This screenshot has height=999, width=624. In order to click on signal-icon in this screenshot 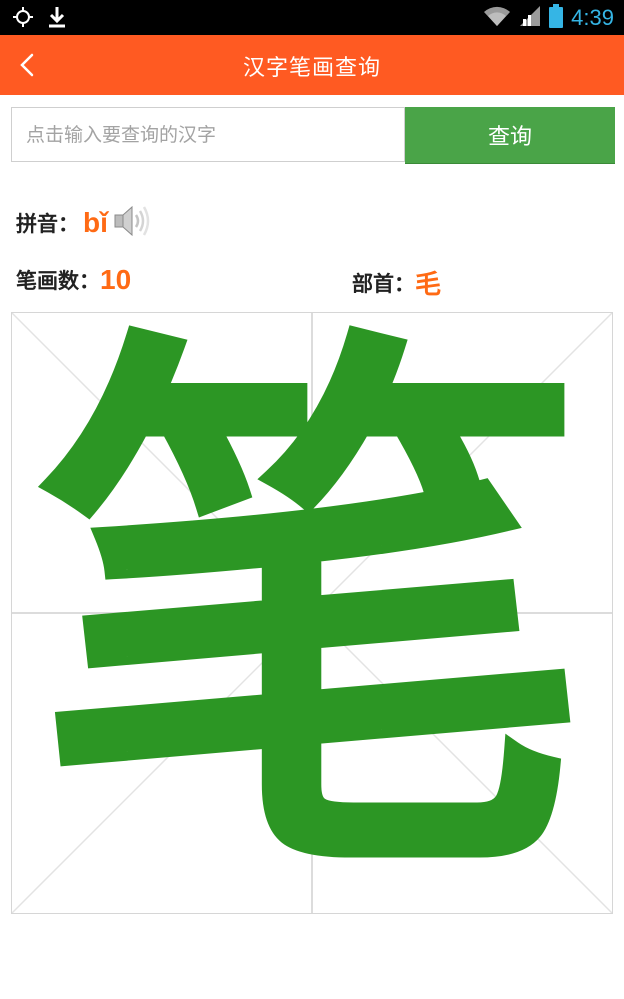, I will do `click(530, 18)`.